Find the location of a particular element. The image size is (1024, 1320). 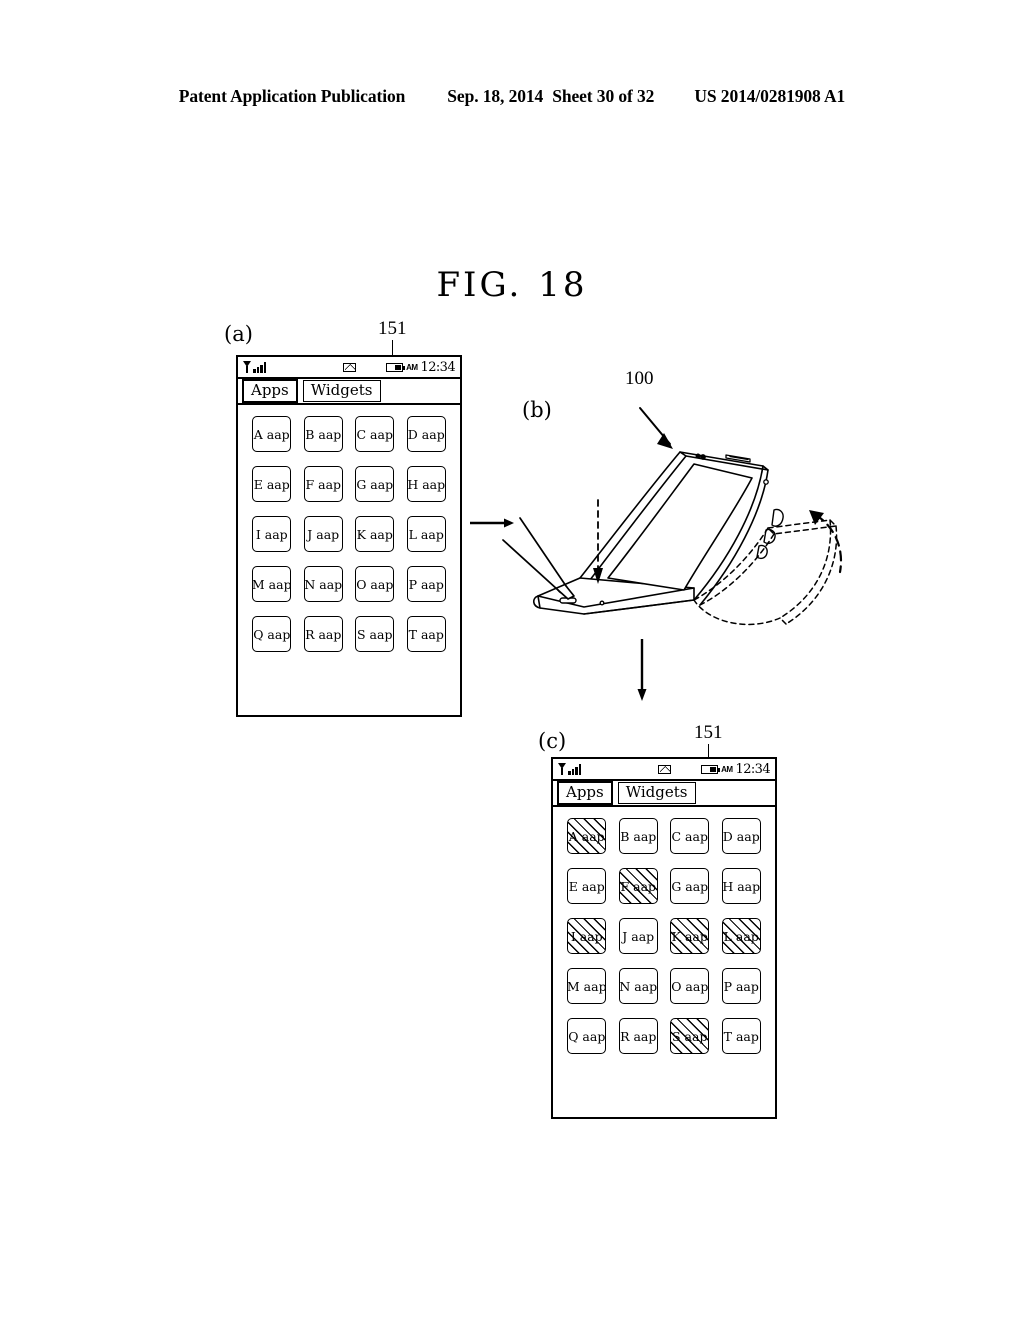

app-icon-label: E aap is located at coordinates (271, 484).